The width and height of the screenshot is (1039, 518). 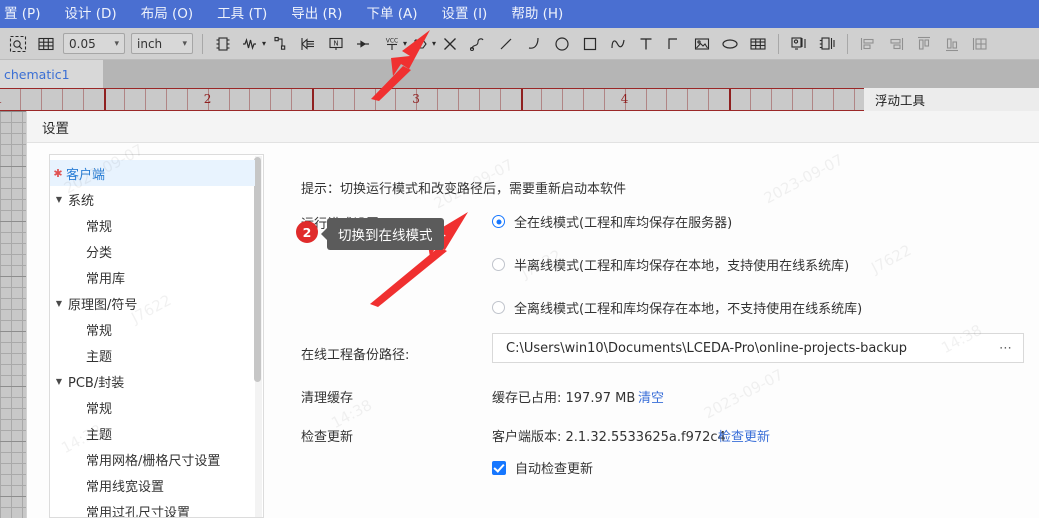 What do you see at coordinates (51, 74) in the screenshot?
I see `tab-schematic1: chematic1` at bounding box center [51, 74].